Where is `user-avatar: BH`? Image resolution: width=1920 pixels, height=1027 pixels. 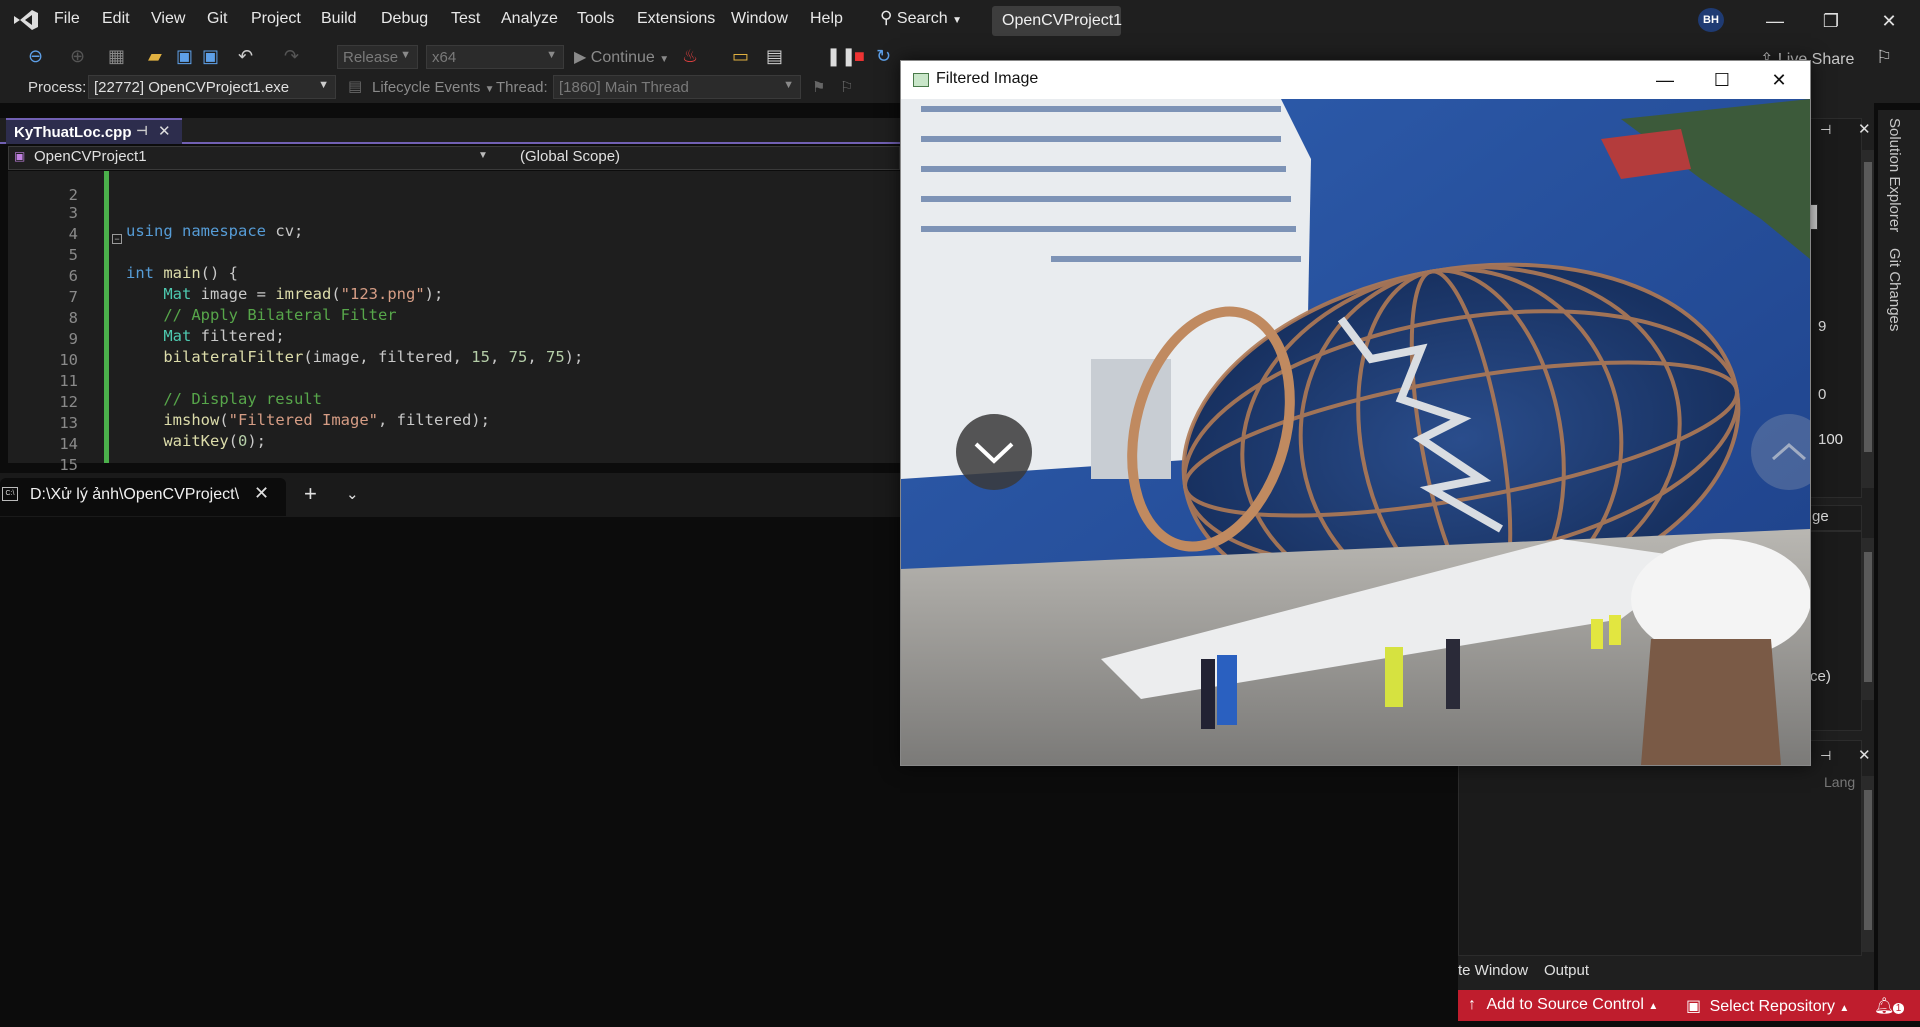
user-avatar: BH is located at coordinates (1711, 20).